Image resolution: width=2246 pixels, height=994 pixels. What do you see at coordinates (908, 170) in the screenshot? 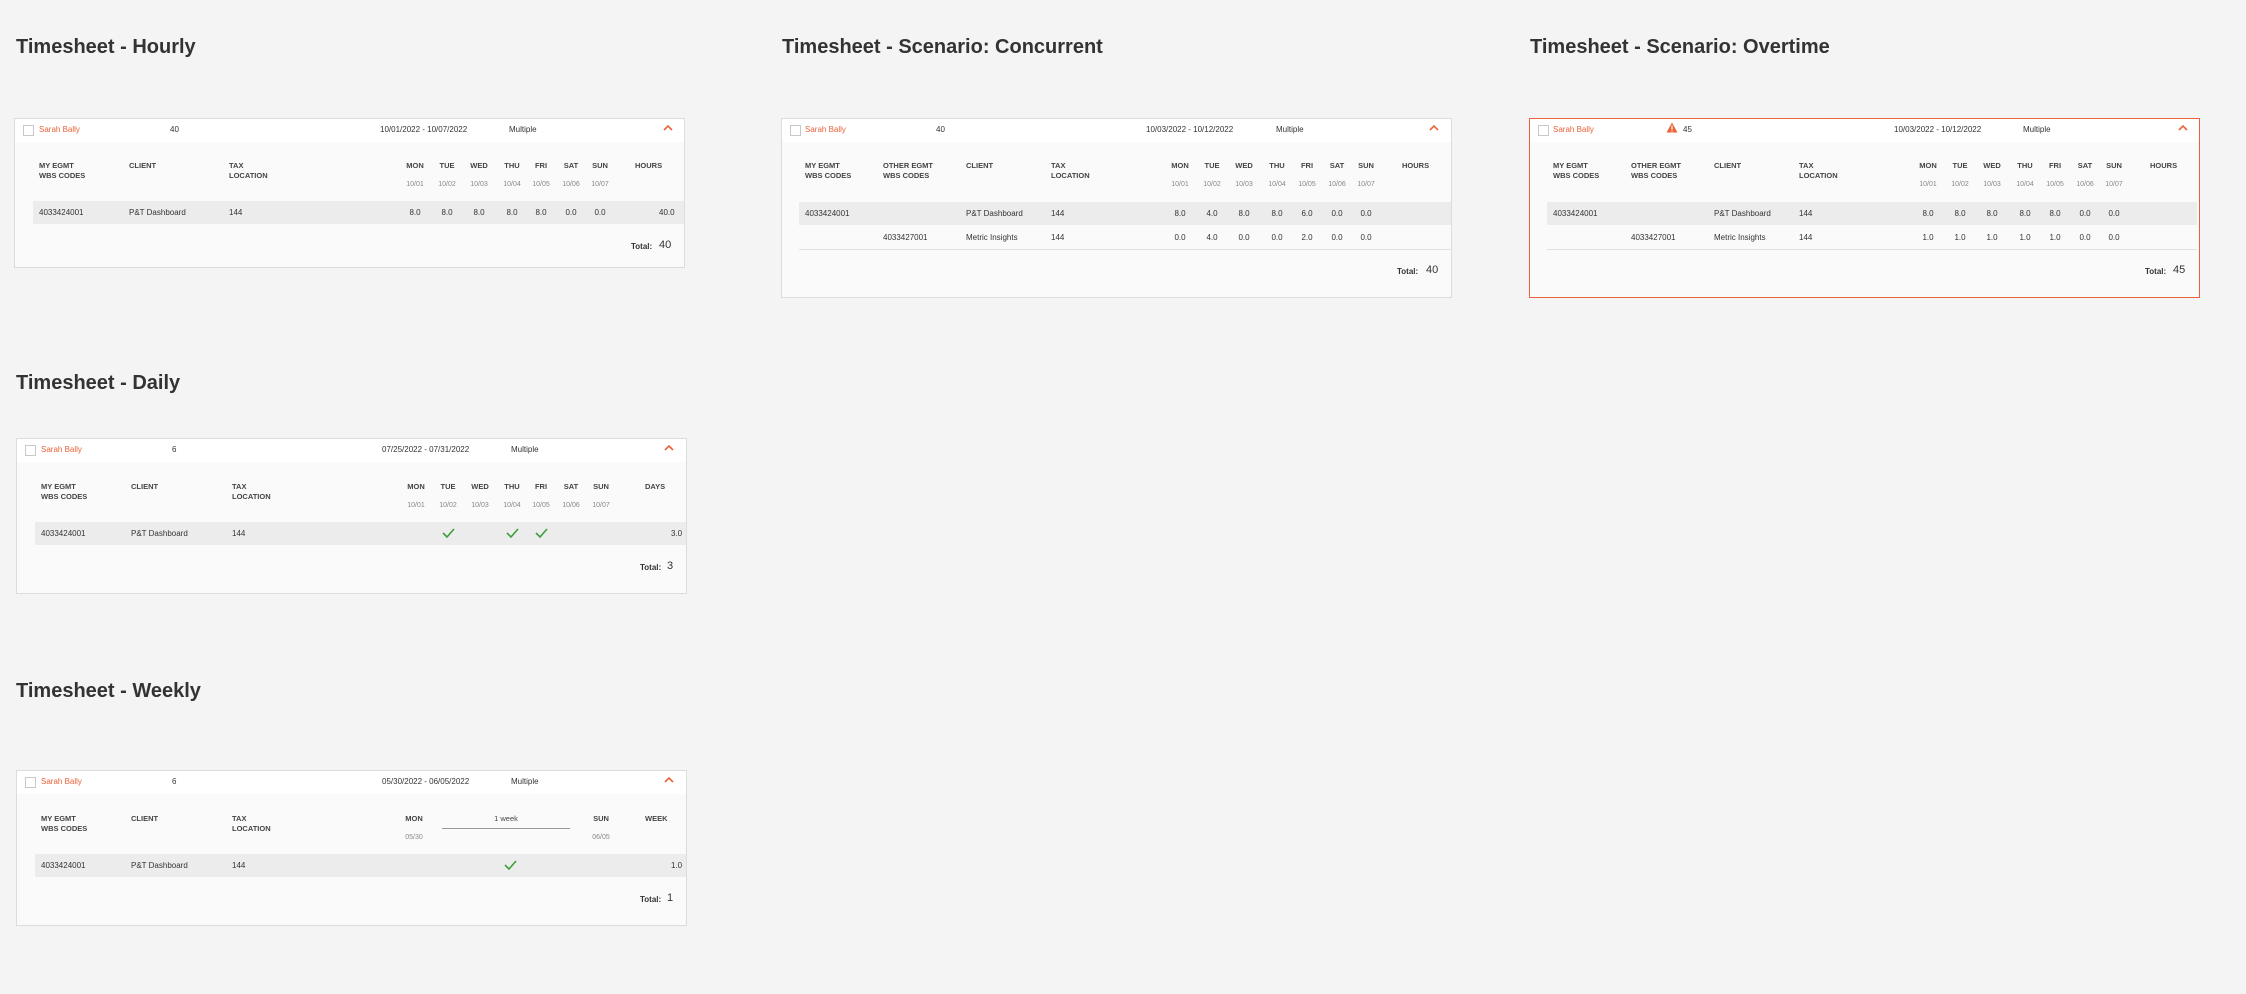
I see `col-other-wbs: OTHER EGMT WBS CODES` at bounding box center [908, 170].